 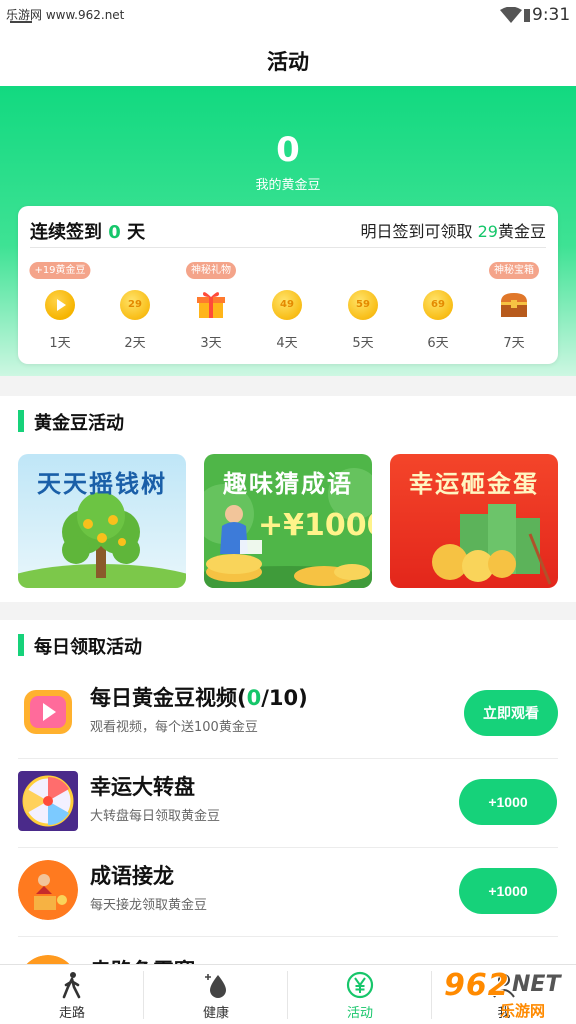 I want to click on day-label: 5天, so click(x=363, y=343).